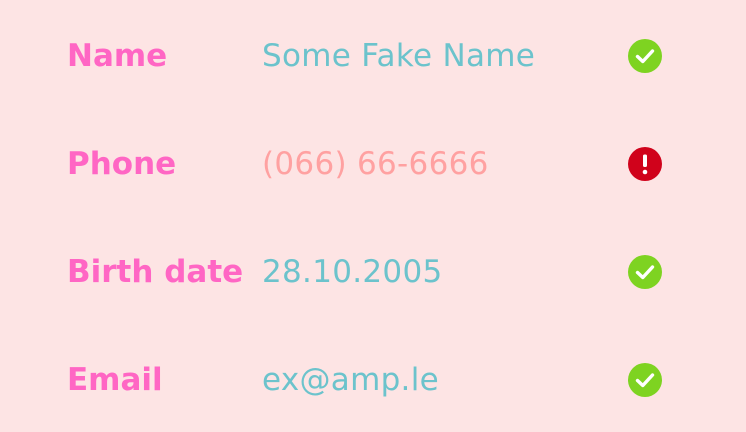  Describe the element at coordinates (115, 380) in the screenshot. I see `email-label: Email` at that location.